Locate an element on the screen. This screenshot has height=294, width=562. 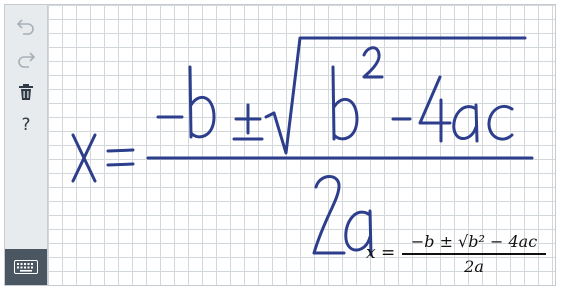
fraction-bar is located at coordinates (474, 254).